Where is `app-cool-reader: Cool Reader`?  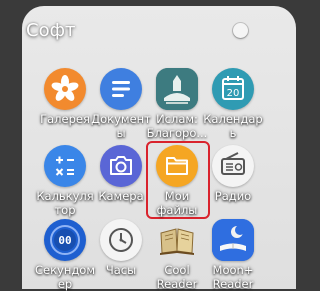
app-cool-reader: Cool Reader is located at coordinates (177, 255).